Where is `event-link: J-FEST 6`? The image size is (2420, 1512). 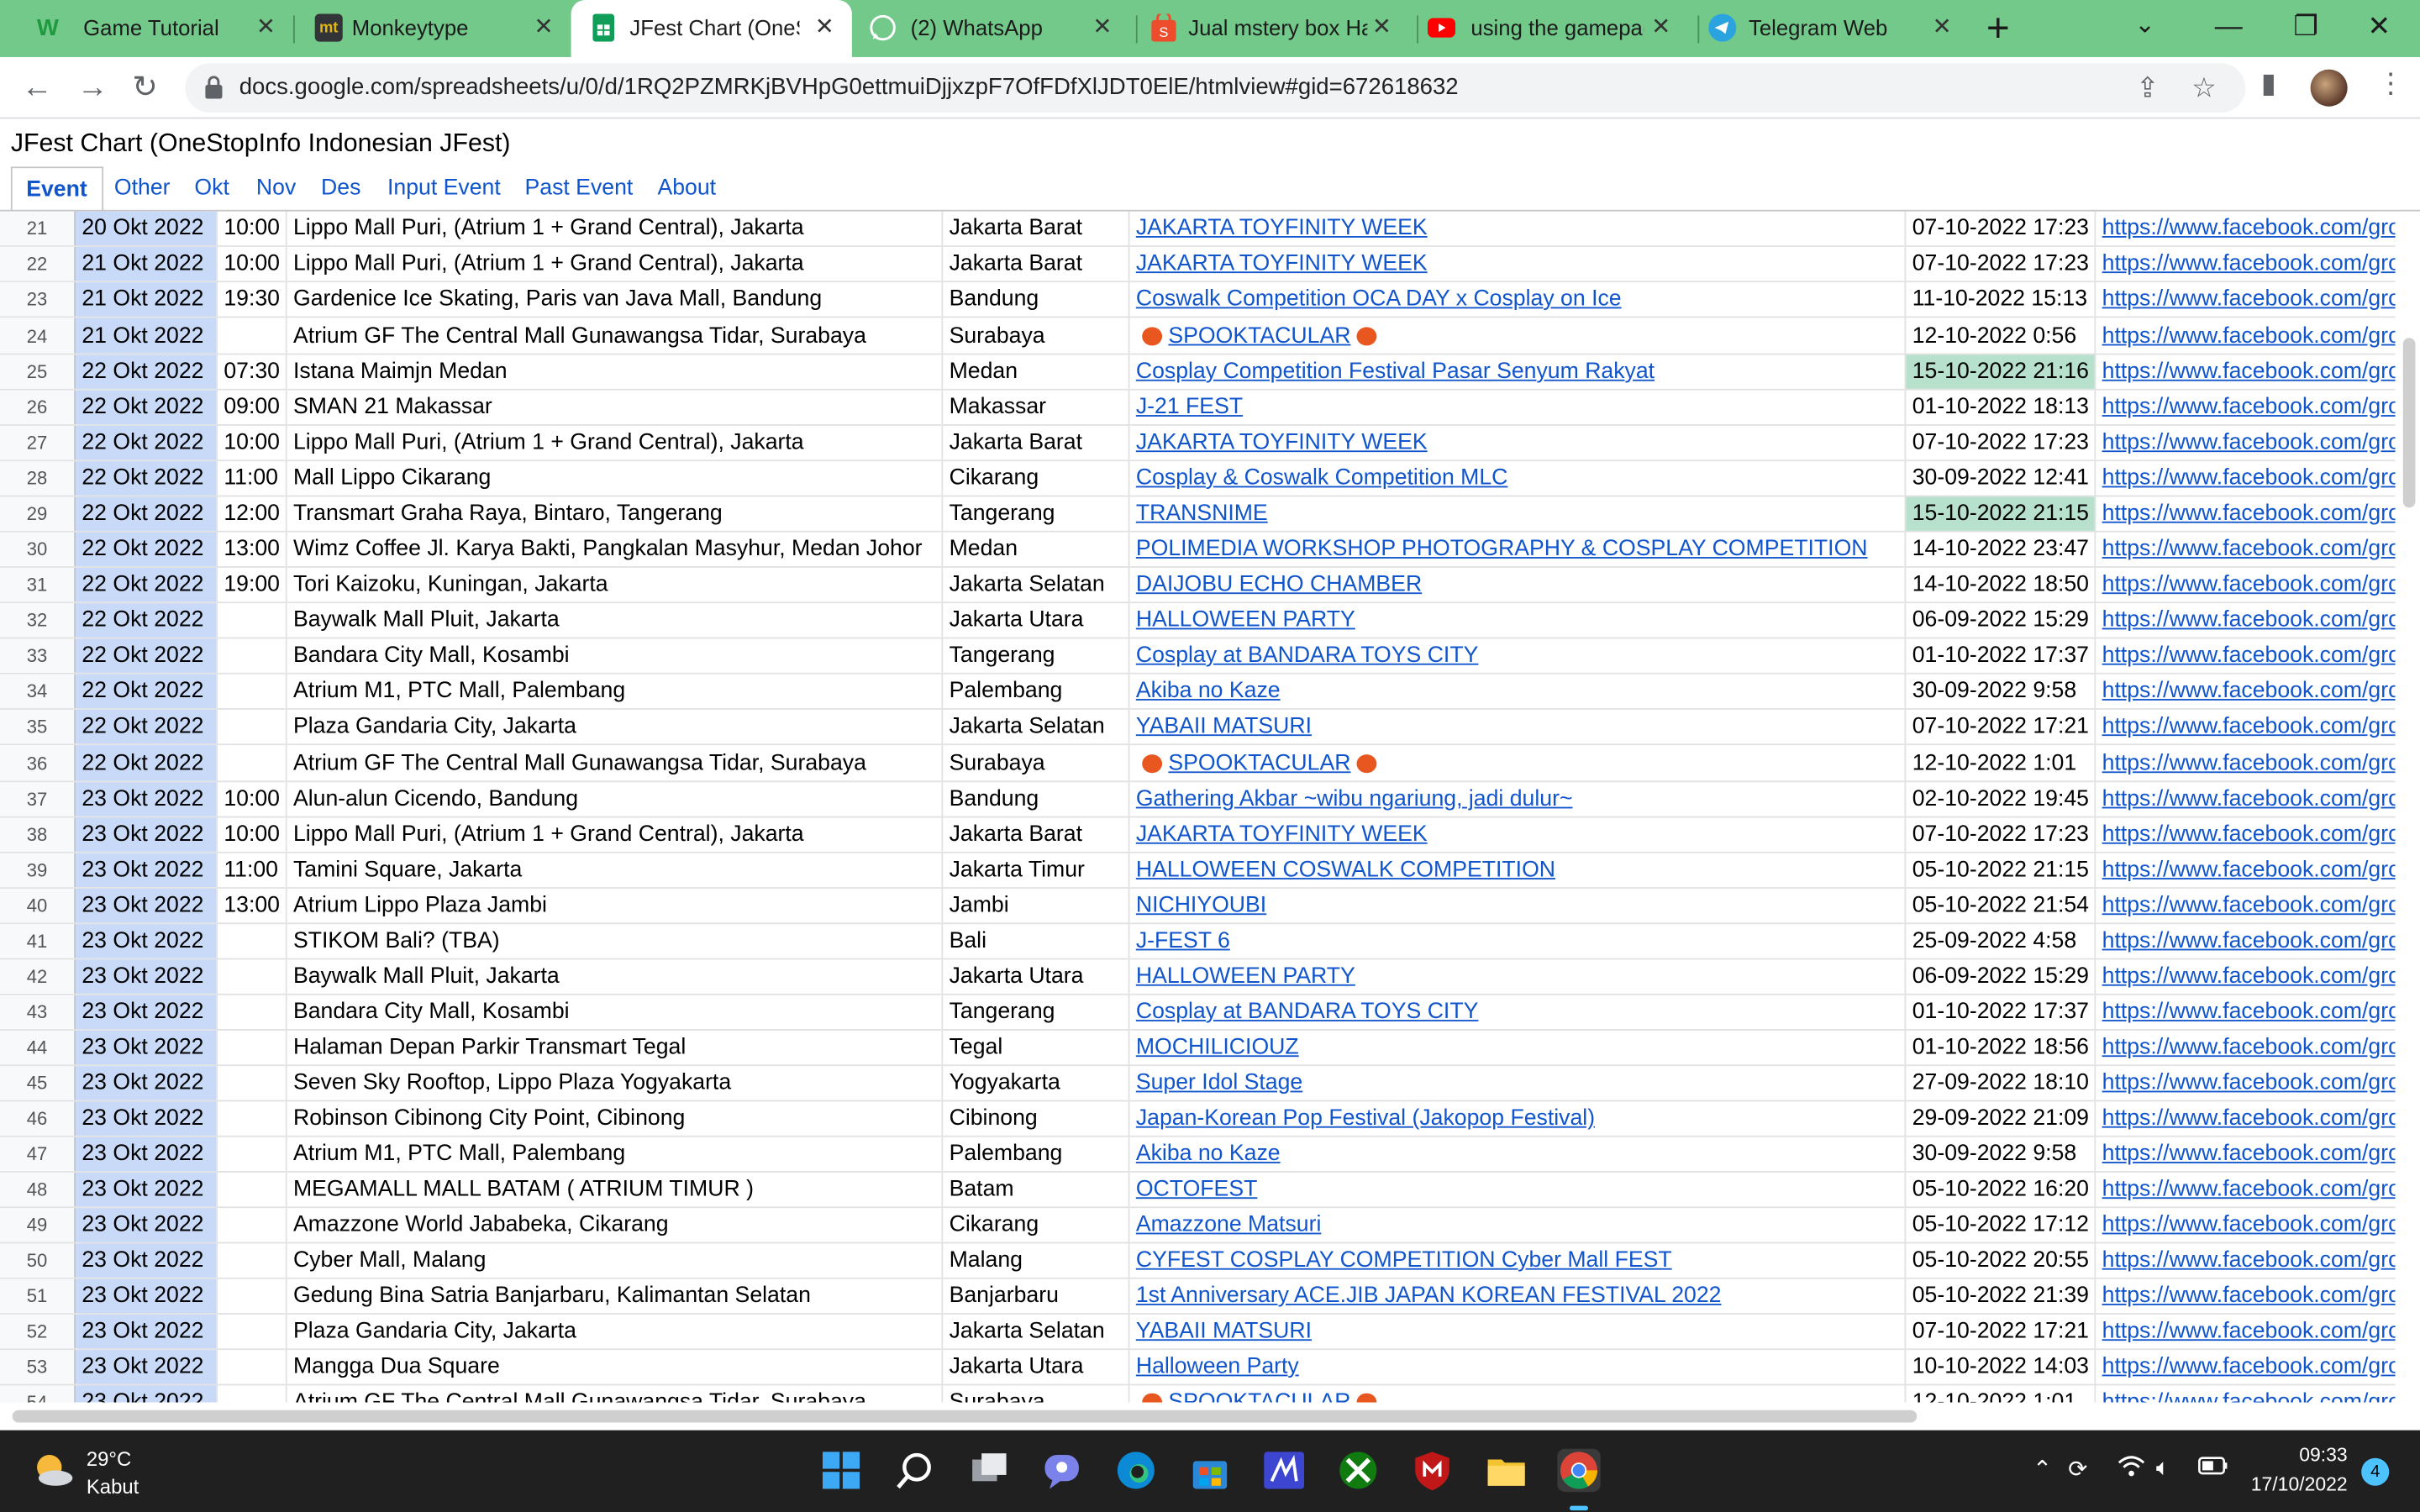
event-link: J-FEST 6 is located at coordinates (1518, 941).